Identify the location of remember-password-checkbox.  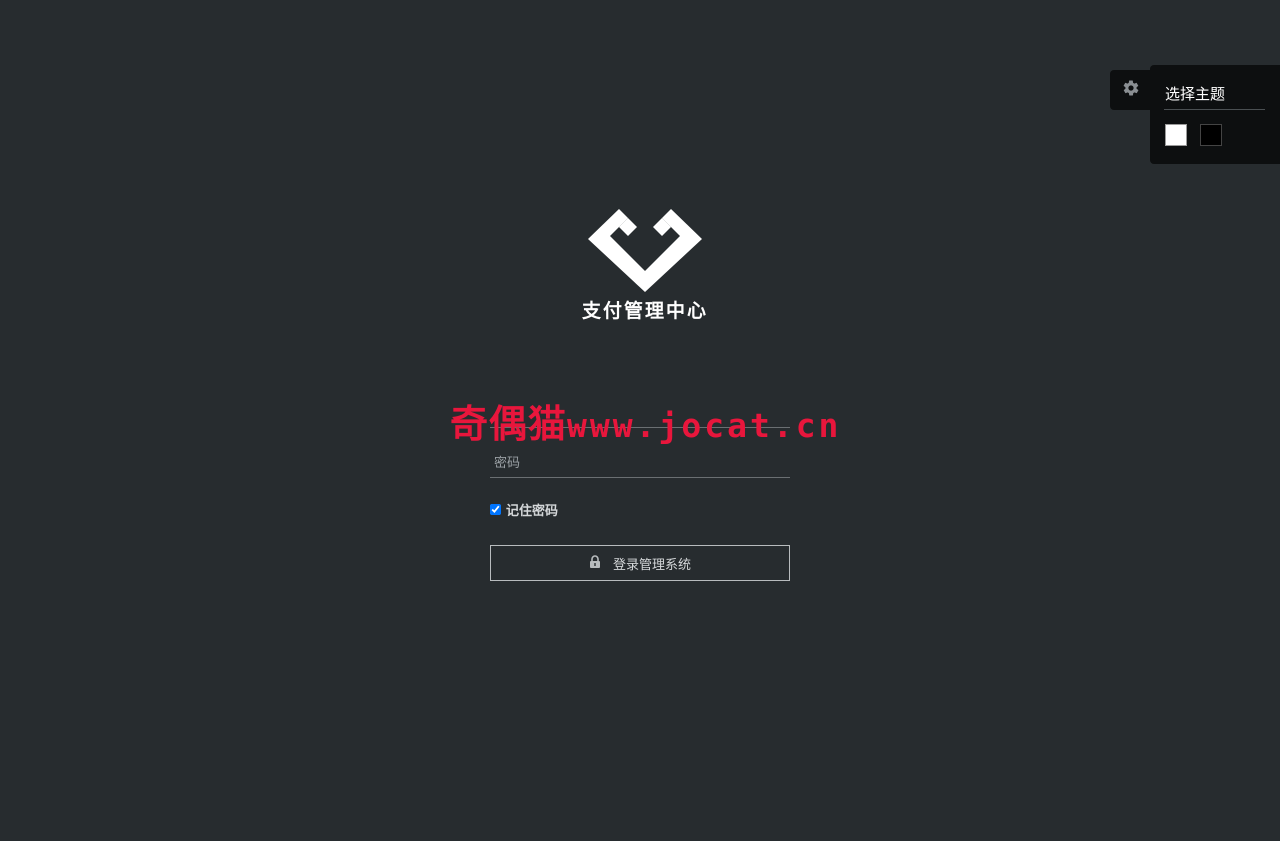
(495, 509).